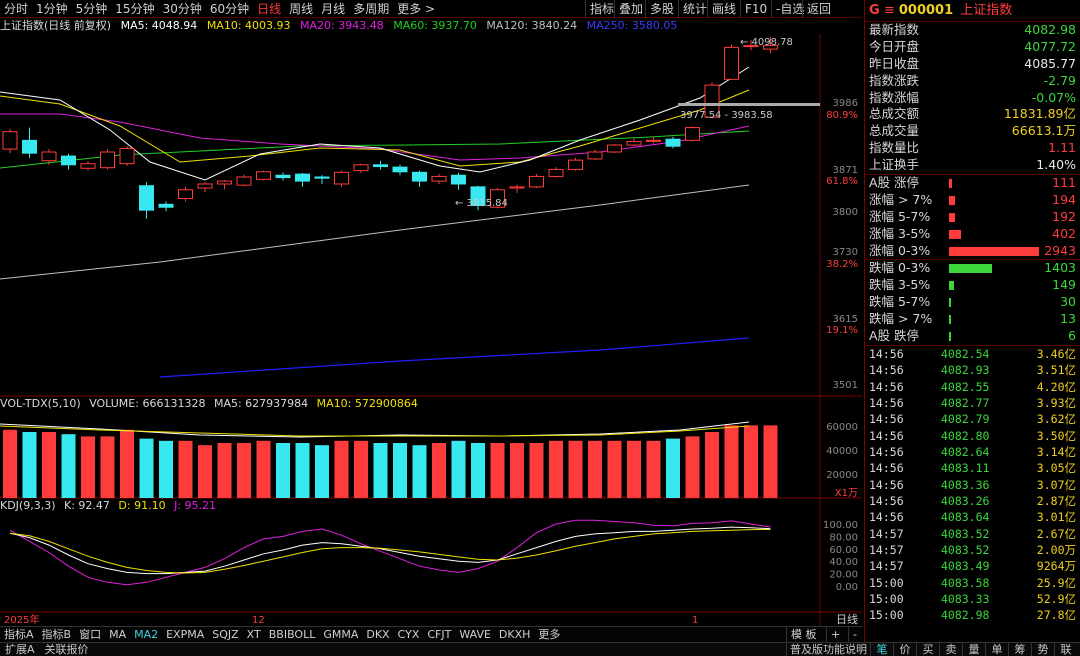  I want to click on indicator-tab: 更多, so click(549, 634).